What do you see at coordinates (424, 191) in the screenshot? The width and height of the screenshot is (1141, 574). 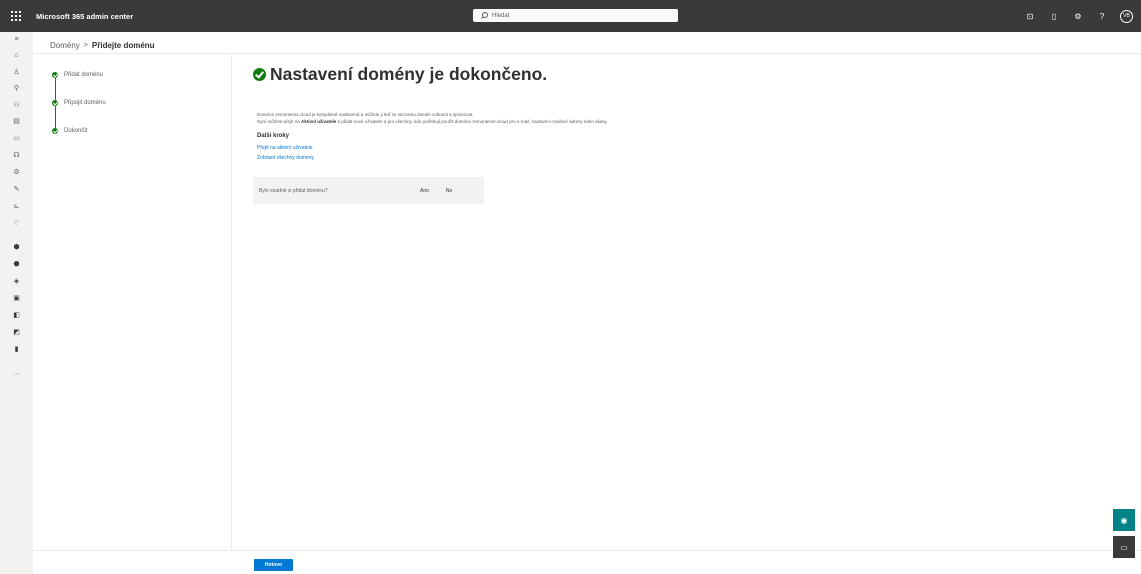 I see `feedback-yes-button: Ano` at bounding box center [424, 191].